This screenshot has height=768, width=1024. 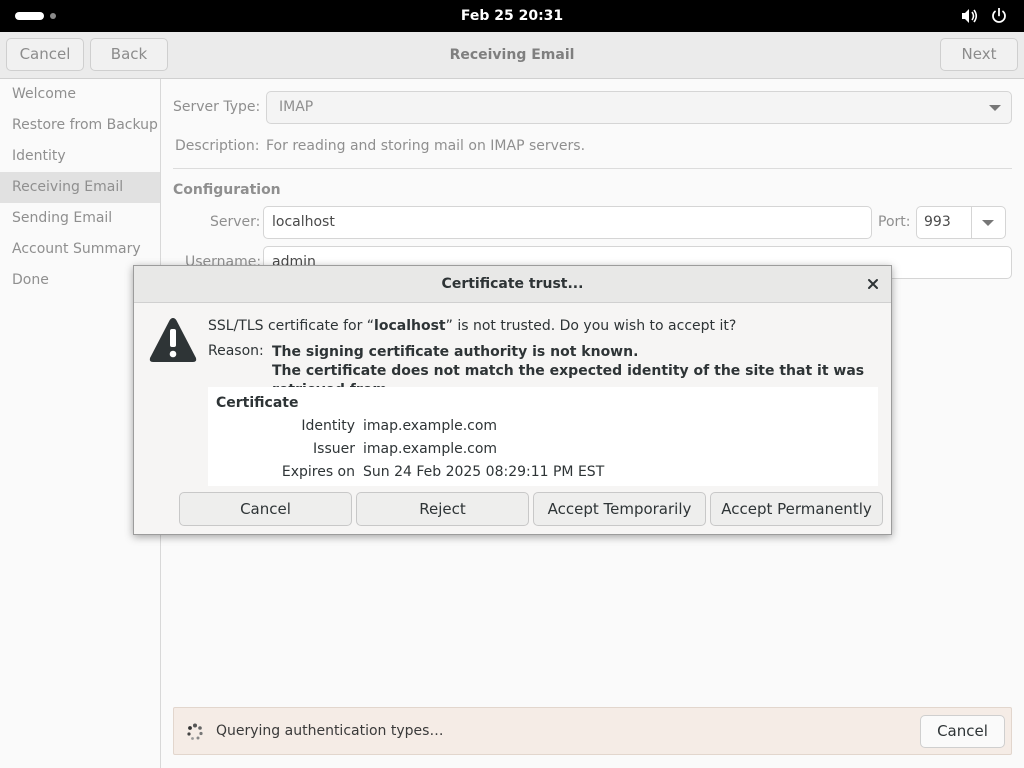 I want to click on warning-icon, so click(x=173, y=340).